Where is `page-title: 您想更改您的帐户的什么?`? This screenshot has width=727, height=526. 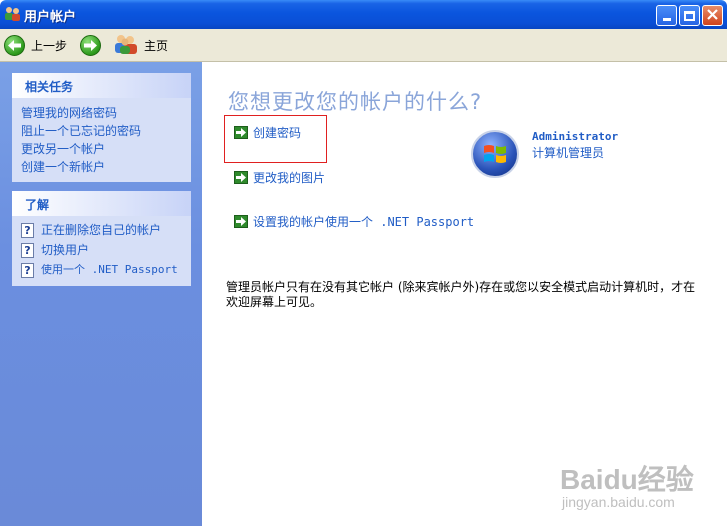 page-title: 您想更改您的帐户的什么? is located at coordinates (355, 102).